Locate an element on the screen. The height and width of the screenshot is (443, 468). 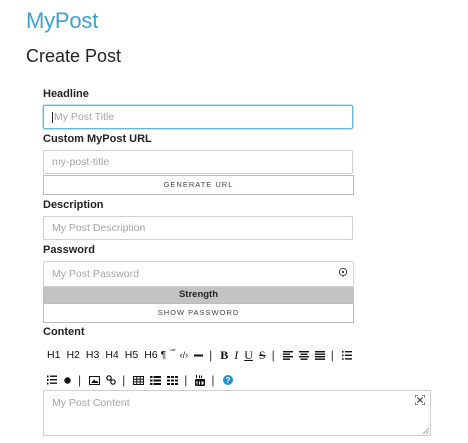
password-placeholder: My Post Password is located at coordinates (95, 274).